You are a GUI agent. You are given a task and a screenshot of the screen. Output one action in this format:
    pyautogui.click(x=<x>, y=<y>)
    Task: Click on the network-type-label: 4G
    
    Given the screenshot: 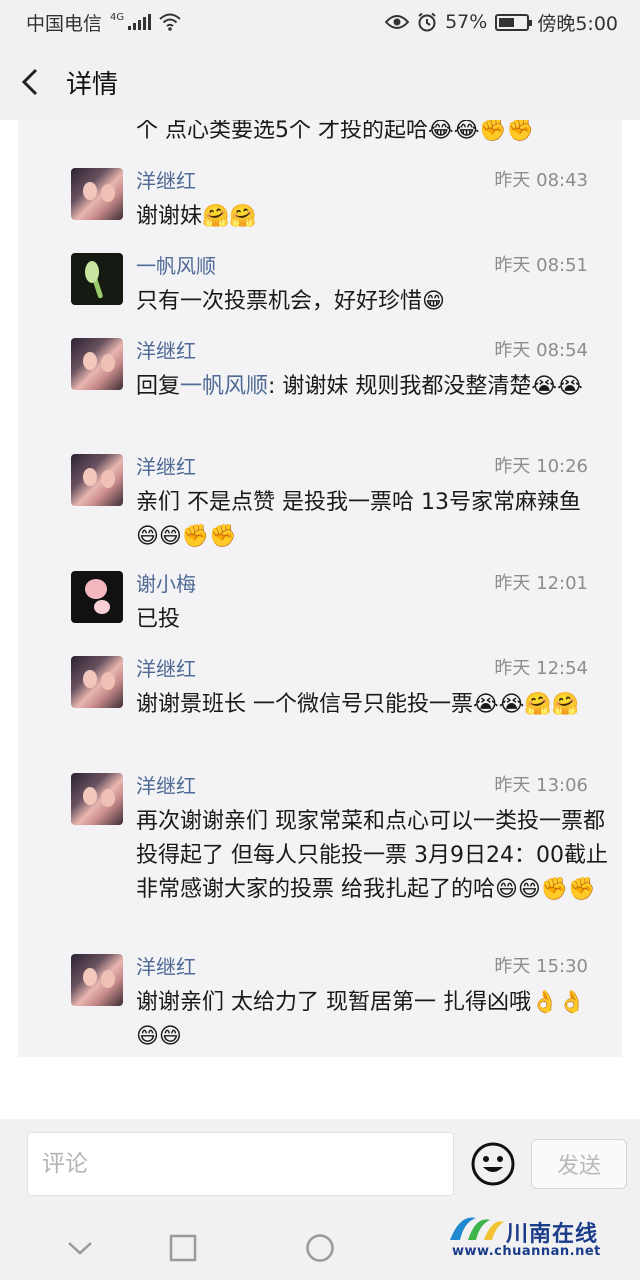 What is the action you would take?
    pyautogui.click(x=117, y=17)
    